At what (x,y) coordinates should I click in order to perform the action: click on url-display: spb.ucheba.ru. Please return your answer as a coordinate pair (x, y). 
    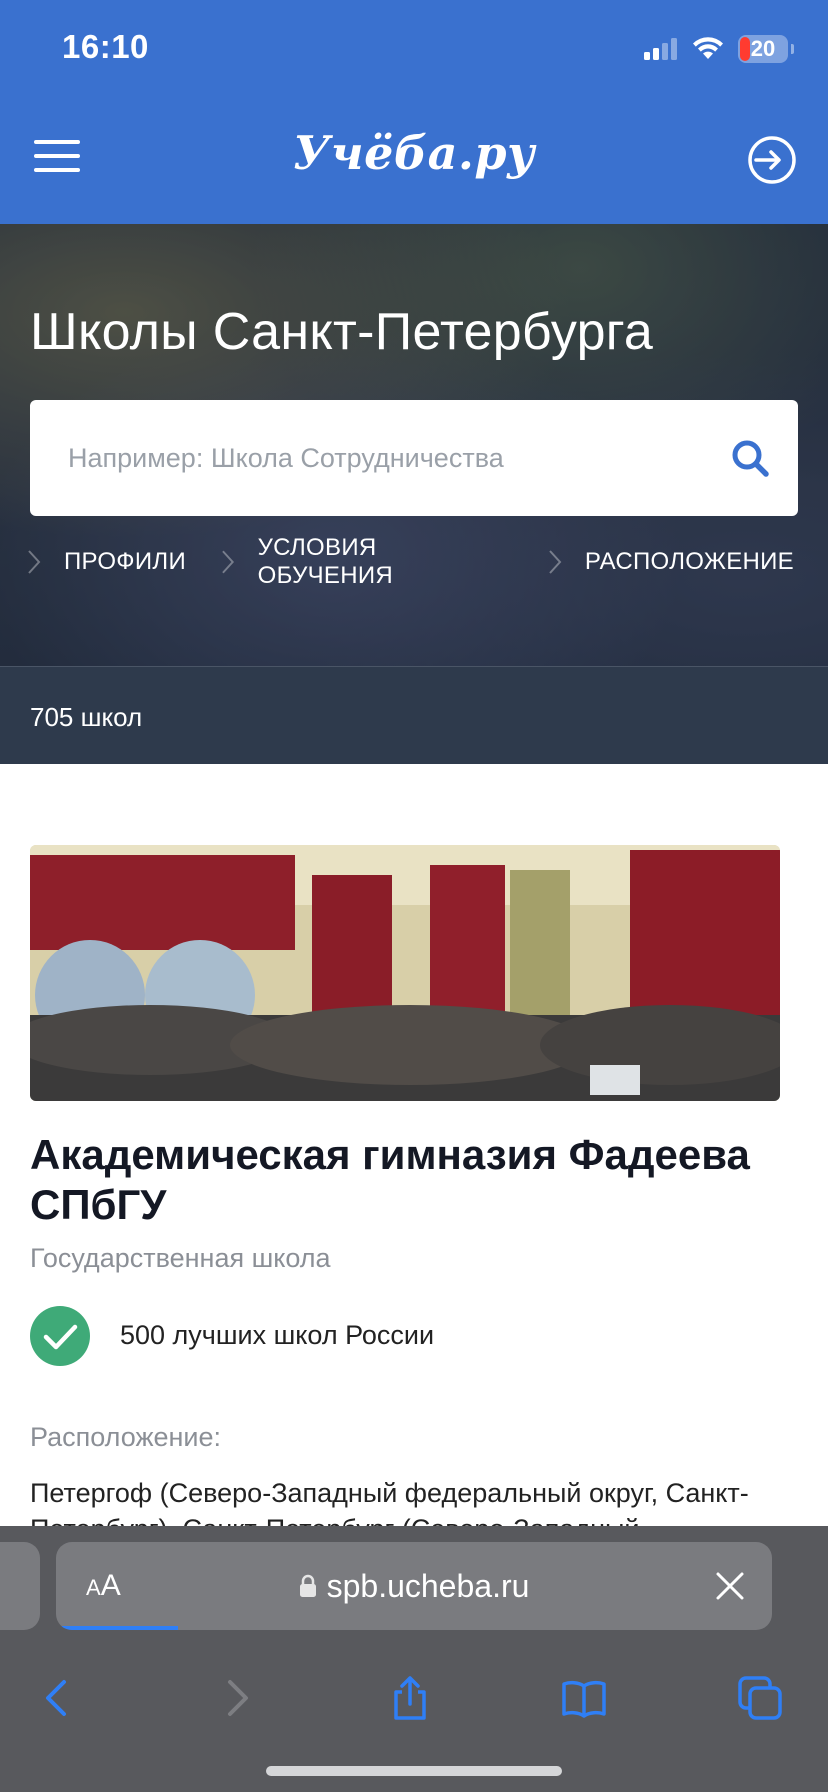
    Looking at the image, I should click on (414, 1586).